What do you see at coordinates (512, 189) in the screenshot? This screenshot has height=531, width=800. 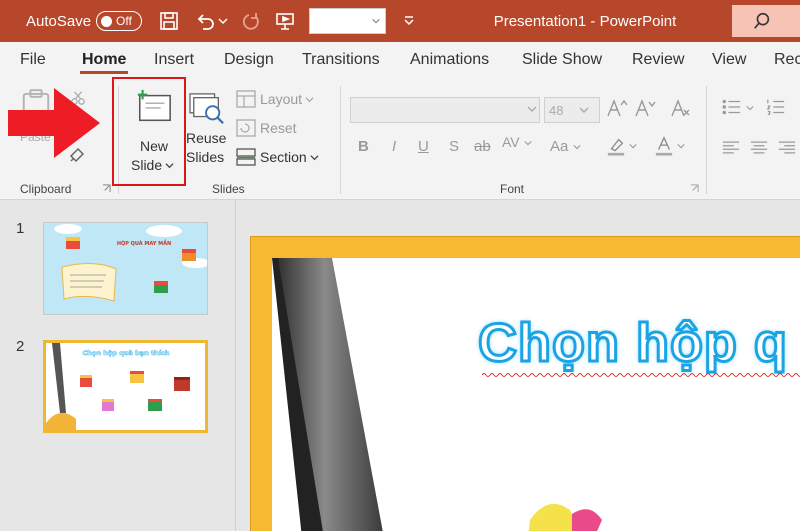 I see `font-group-label: Font` at bounding box center [512, 189].